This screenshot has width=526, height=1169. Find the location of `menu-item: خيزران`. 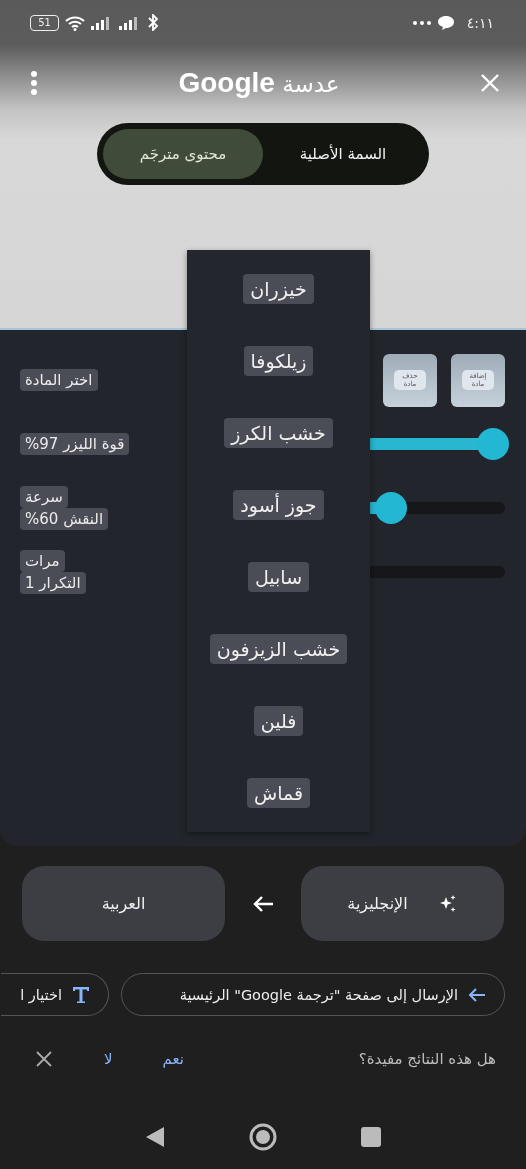

menu-item: خيزران is located at coordinates (278, 289).